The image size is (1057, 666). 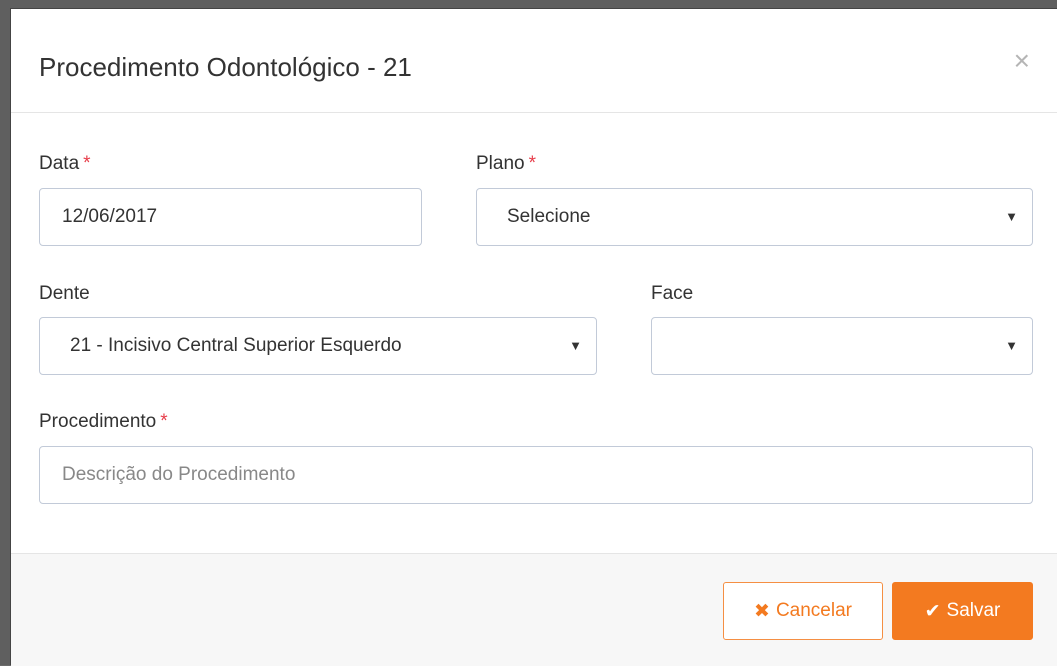 I want to click on check-icon: ✔, so click(x=932, y=611).